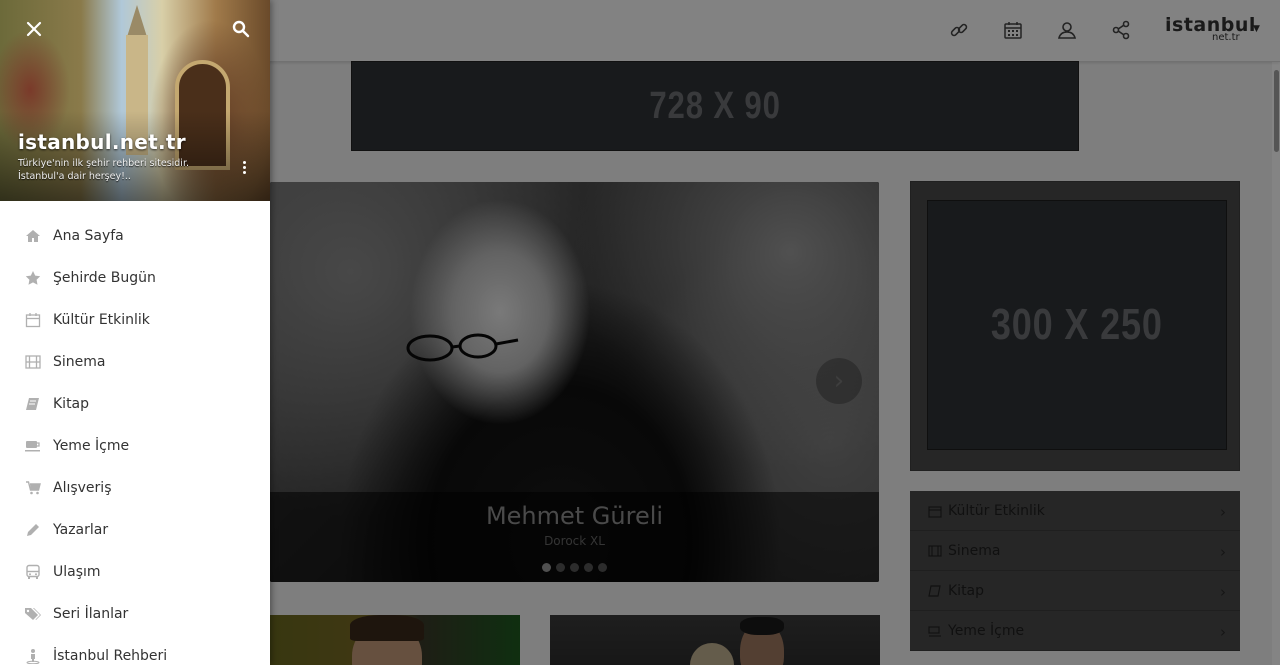 Image resolution: width=1280 pixels, height=665 pixels. I want to click on tags-icon, so click(32, 614).